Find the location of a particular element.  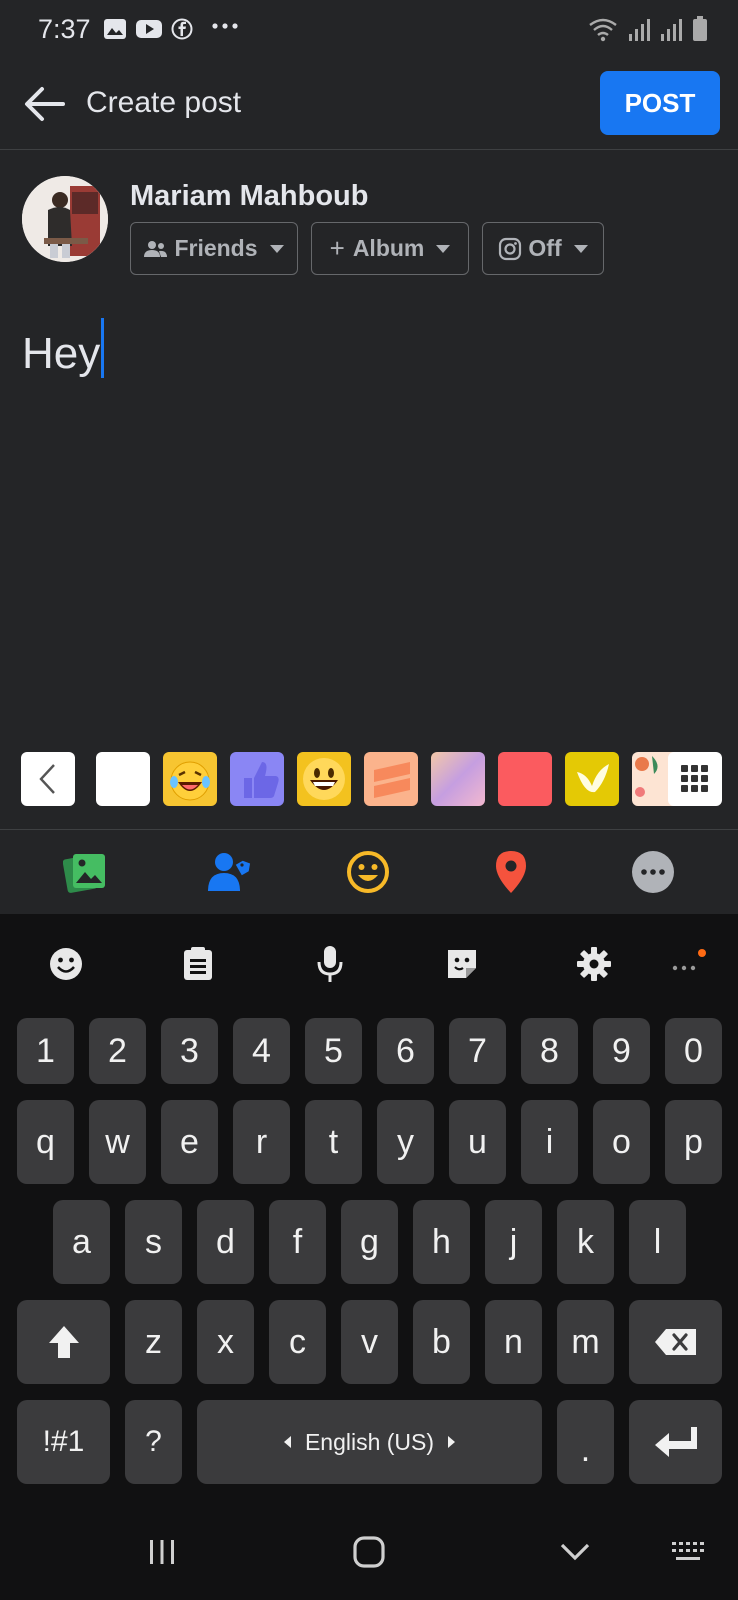

key-l: l is located at coordinates (657, 1242).